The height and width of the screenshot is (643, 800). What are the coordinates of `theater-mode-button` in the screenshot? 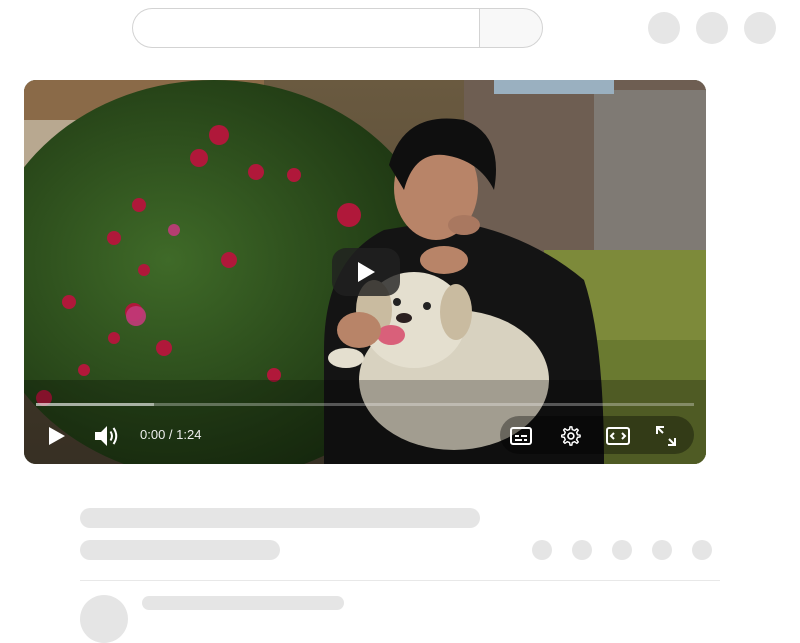 It's located at (618, 436).